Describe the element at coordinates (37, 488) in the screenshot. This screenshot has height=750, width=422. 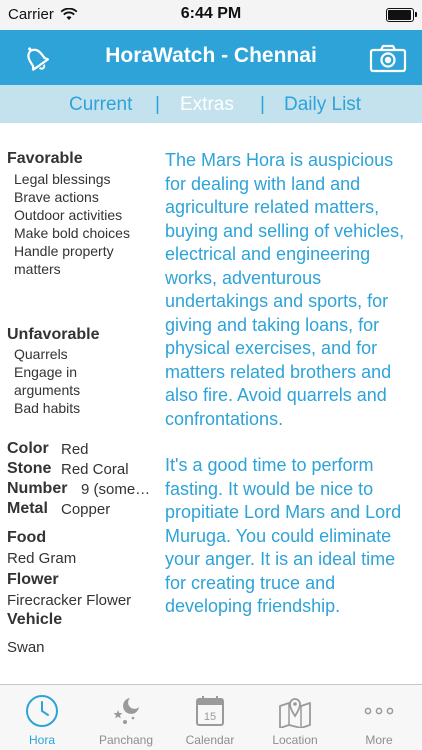
I see `number-label: Number` at that location.